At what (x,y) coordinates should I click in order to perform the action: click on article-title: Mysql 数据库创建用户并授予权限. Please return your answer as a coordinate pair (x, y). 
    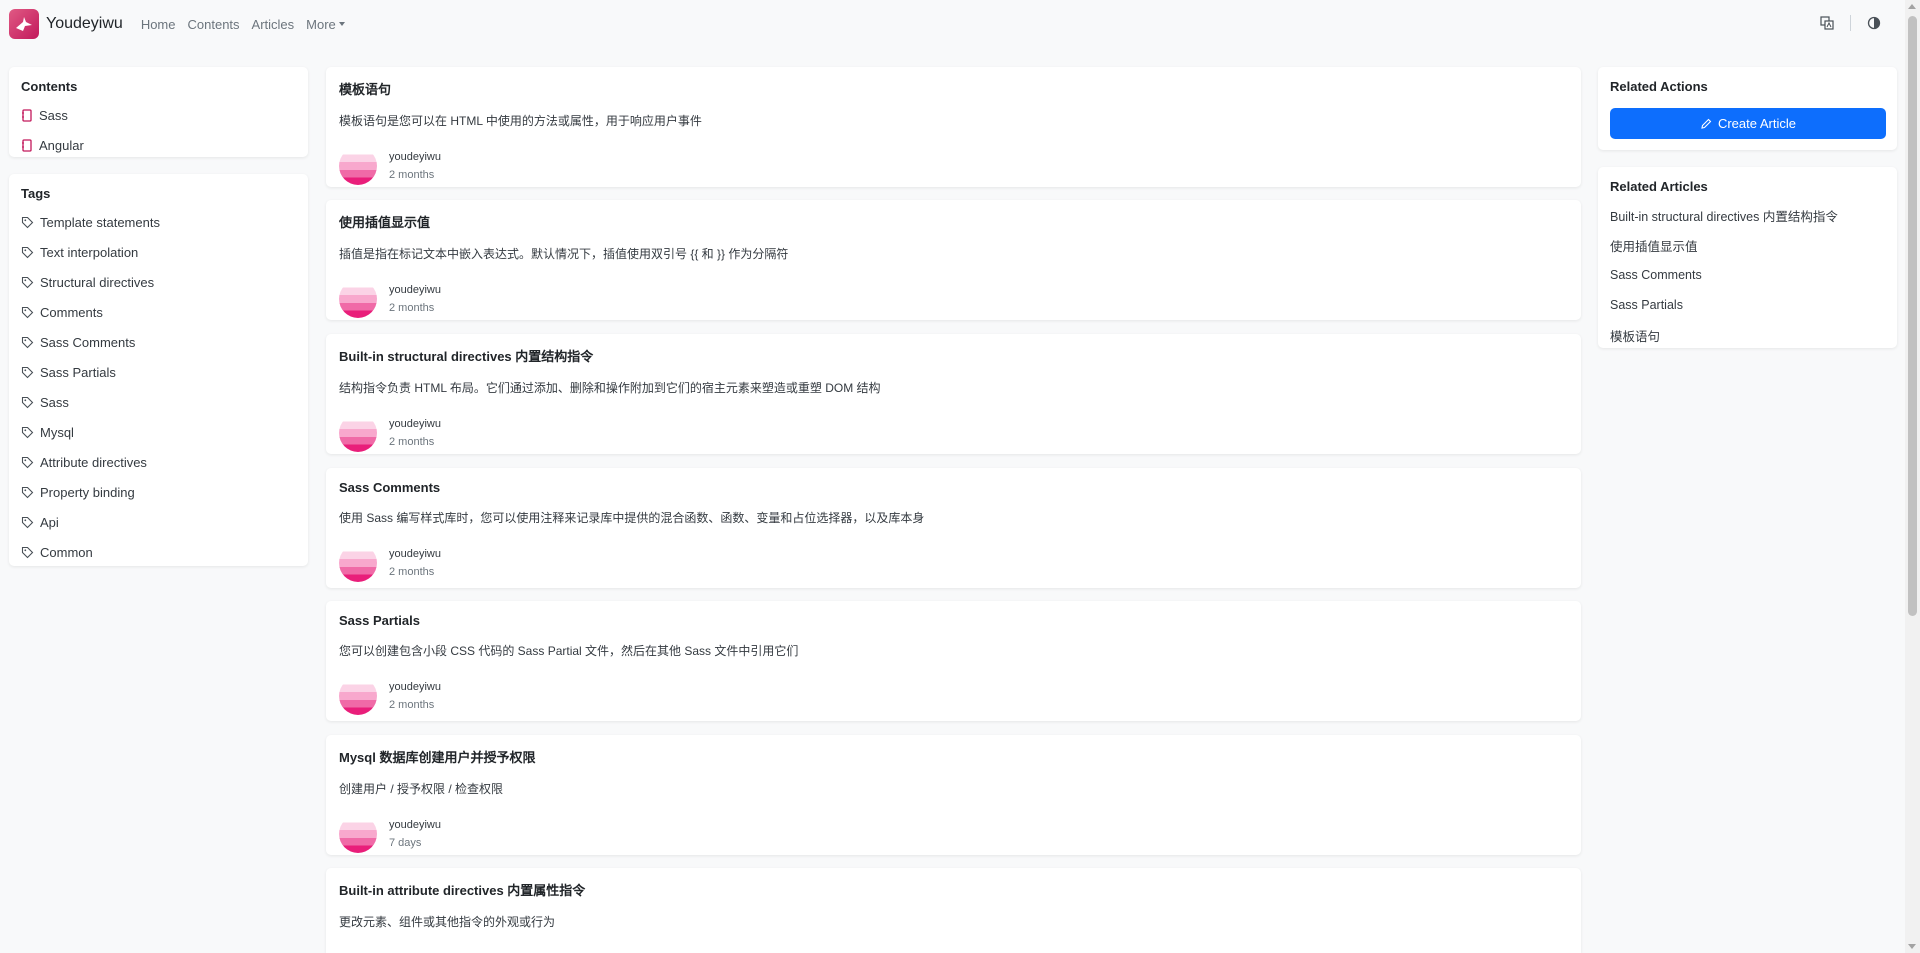
    Looking at the image, I should click on (953, 756).